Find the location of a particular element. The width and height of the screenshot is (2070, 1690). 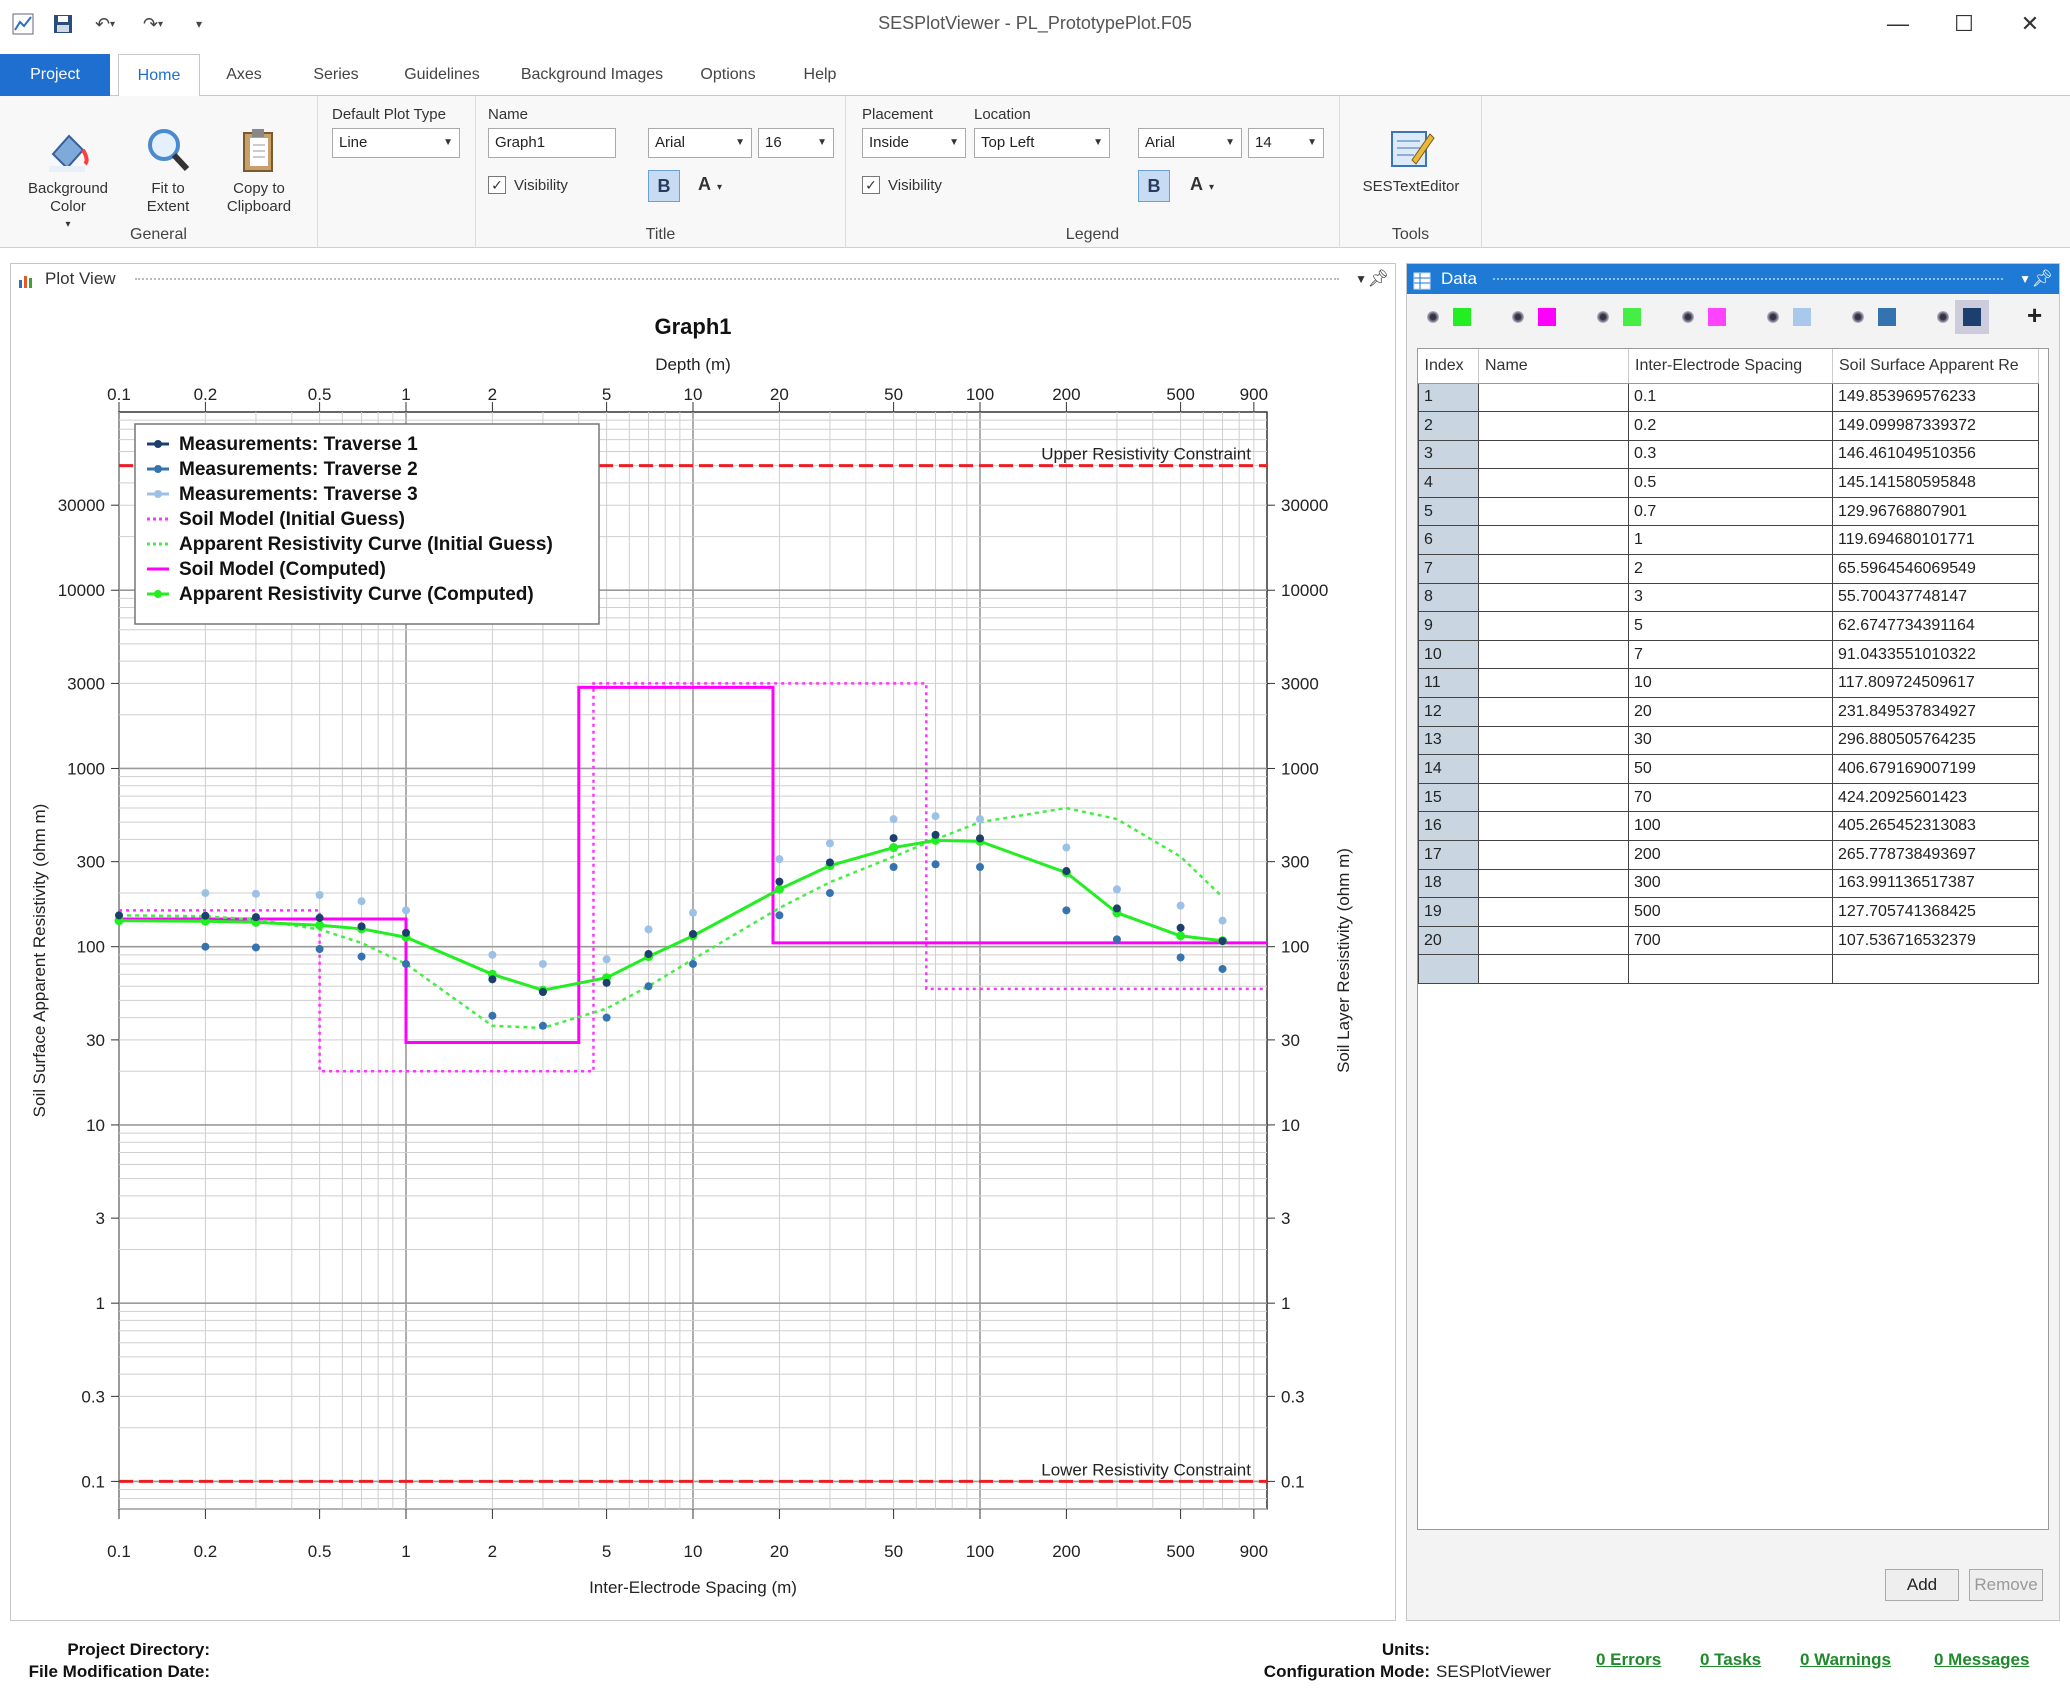

table-row: 14 50 406.679169007199 is located at coordinates (1728, 769).